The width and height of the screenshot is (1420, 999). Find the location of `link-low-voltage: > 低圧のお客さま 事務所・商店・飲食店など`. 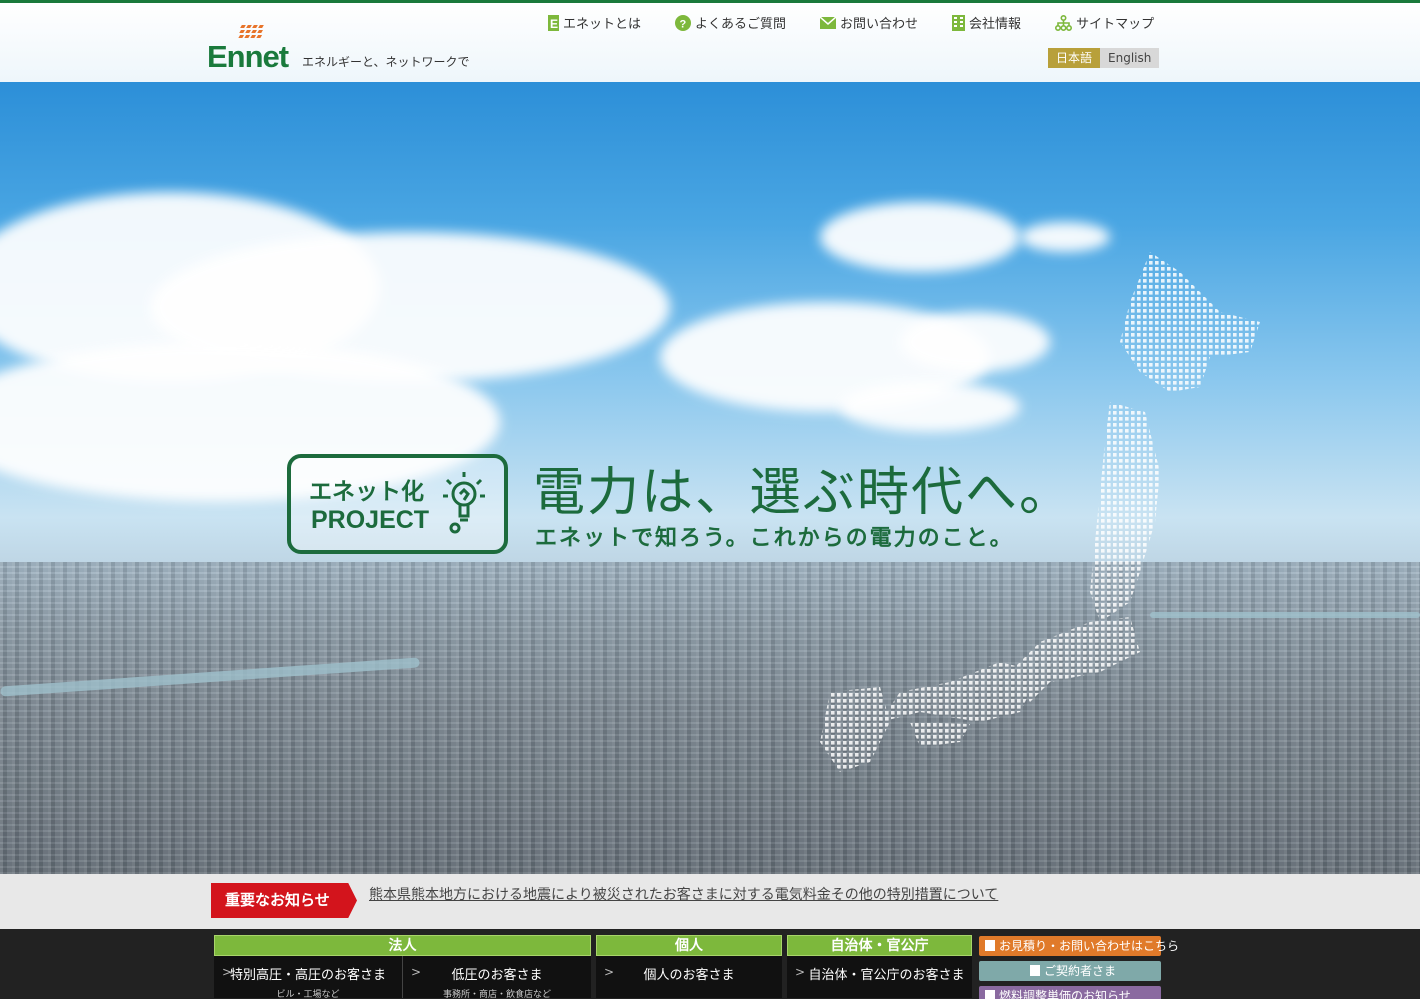

link-low-voltage: > 低圧のお客さま 事務所・商店・飲食店など is located at coordinates (497, 977).